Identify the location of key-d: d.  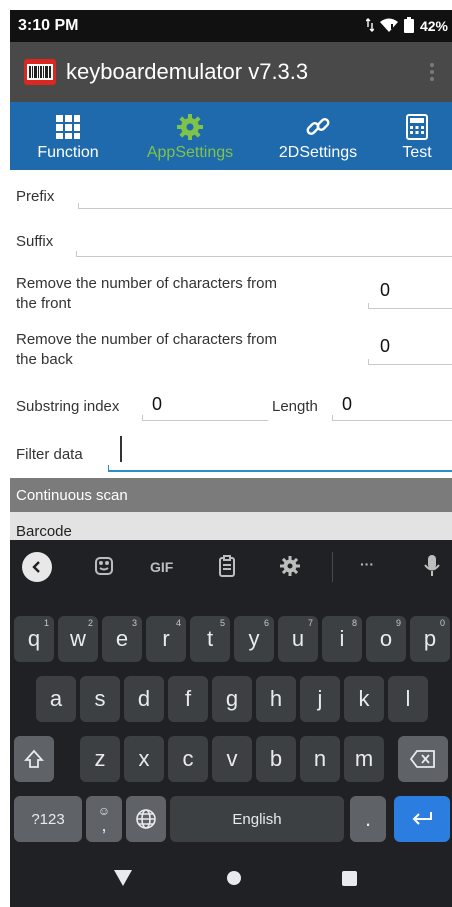
(144, 699).